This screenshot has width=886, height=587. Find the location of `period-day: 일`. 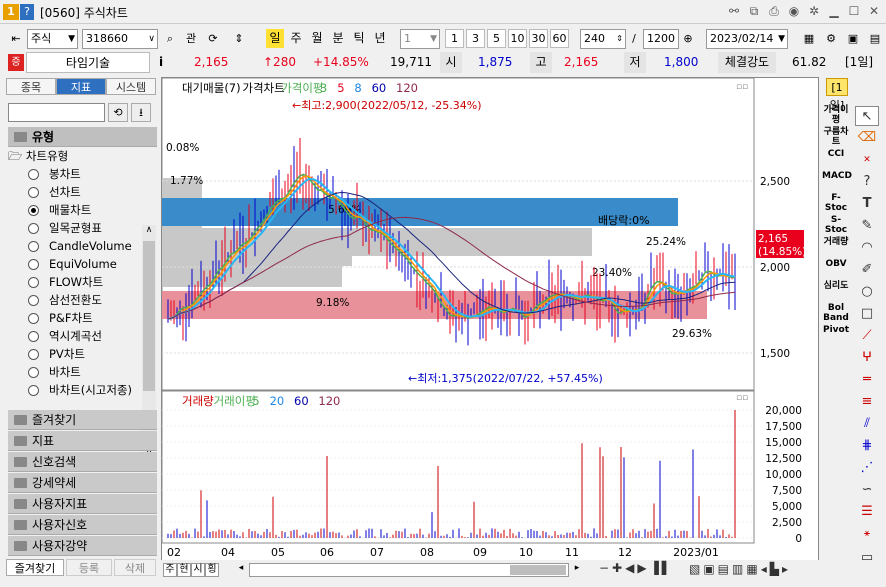

period-day: 일 is located at coordinates (275, 38).